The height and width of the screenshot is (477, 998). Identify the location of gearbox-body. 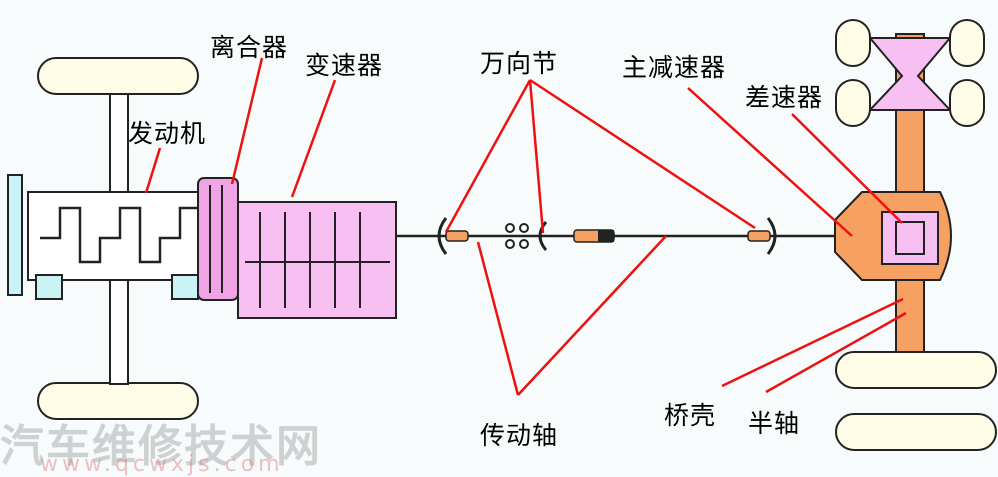
(317, 260).